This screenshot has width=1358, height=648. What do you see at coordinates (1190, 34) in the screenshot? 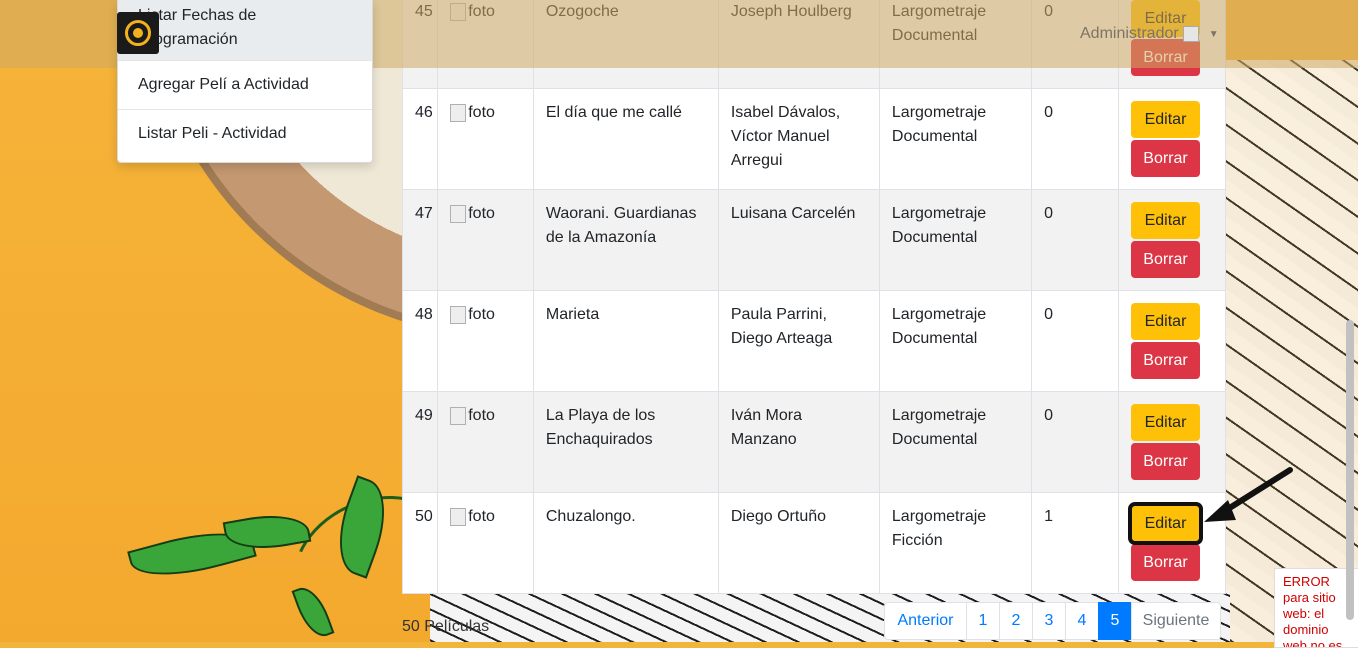
I see `avatar-broken-image-icon` at bounding box center [1190, 34].